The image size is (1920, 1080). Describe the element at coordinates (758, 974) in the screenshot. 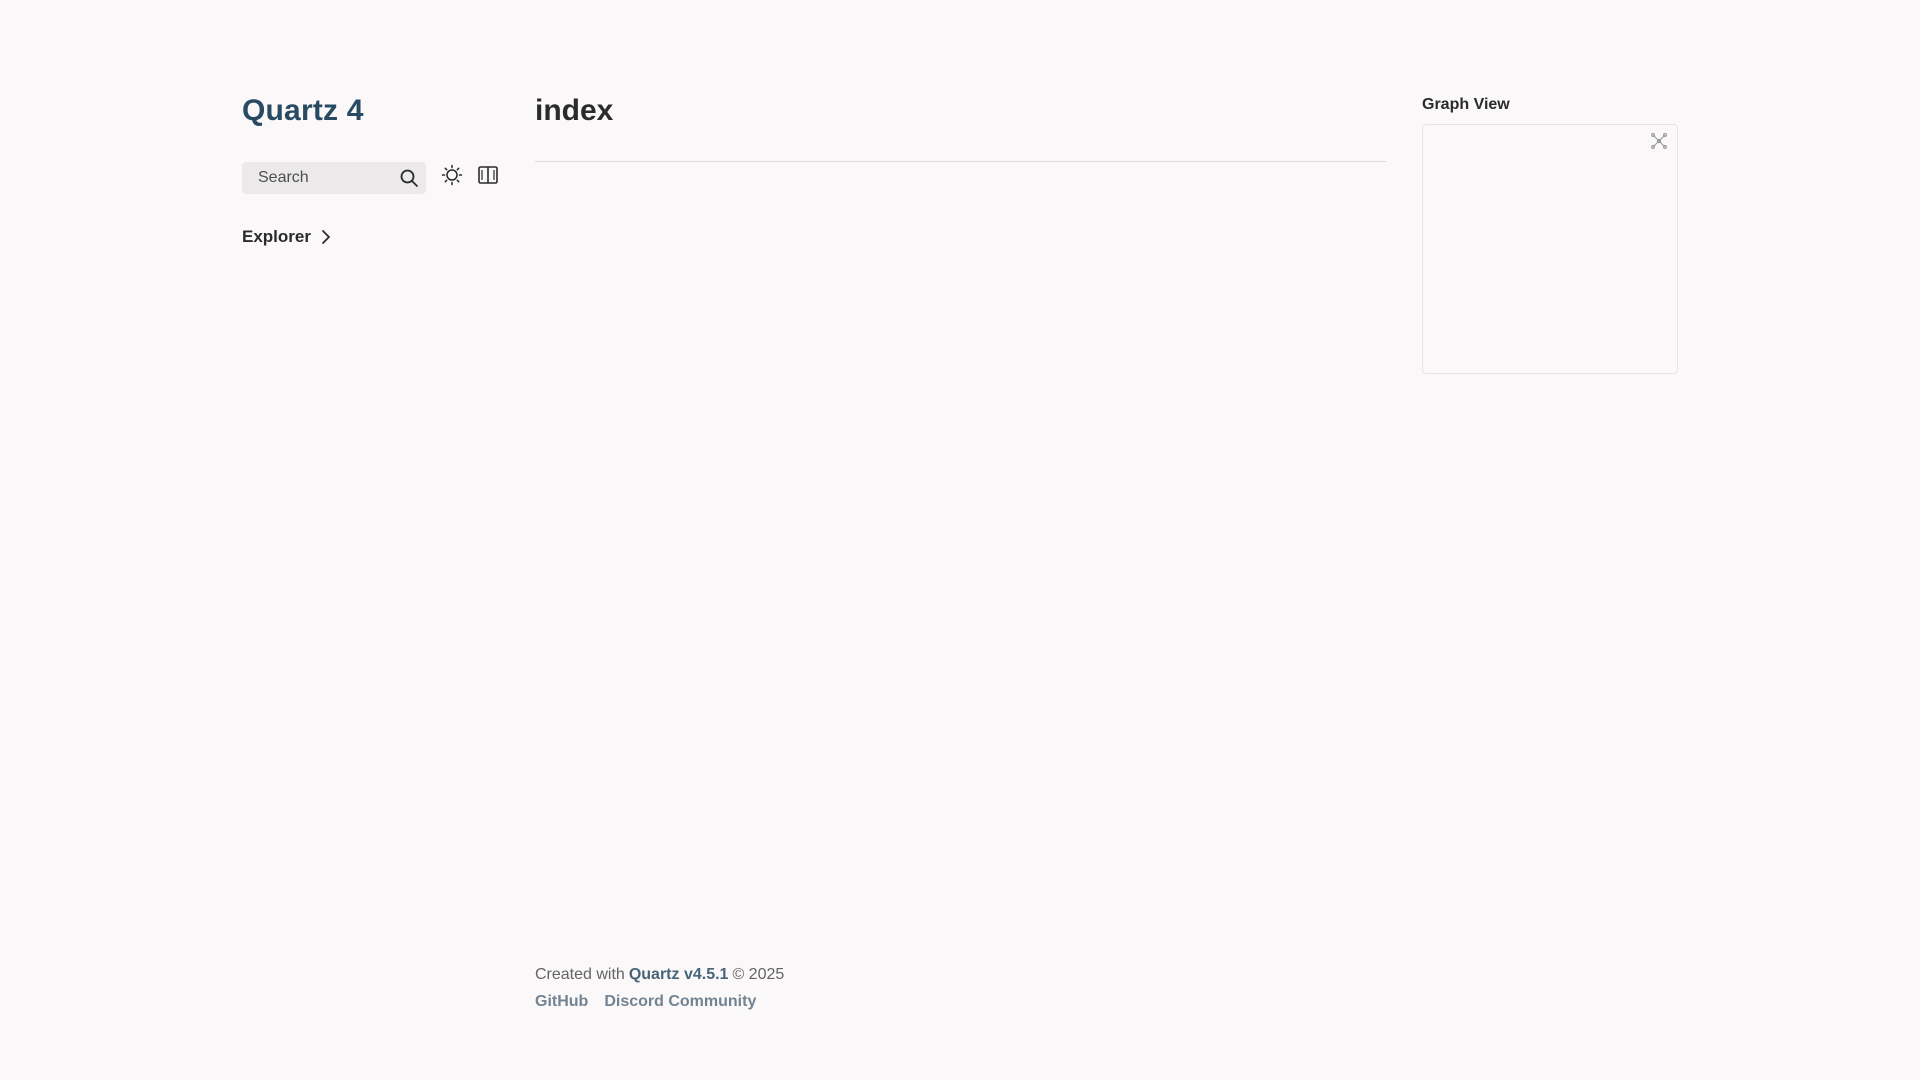

I see `footer-copyright: © 2025` at that location.